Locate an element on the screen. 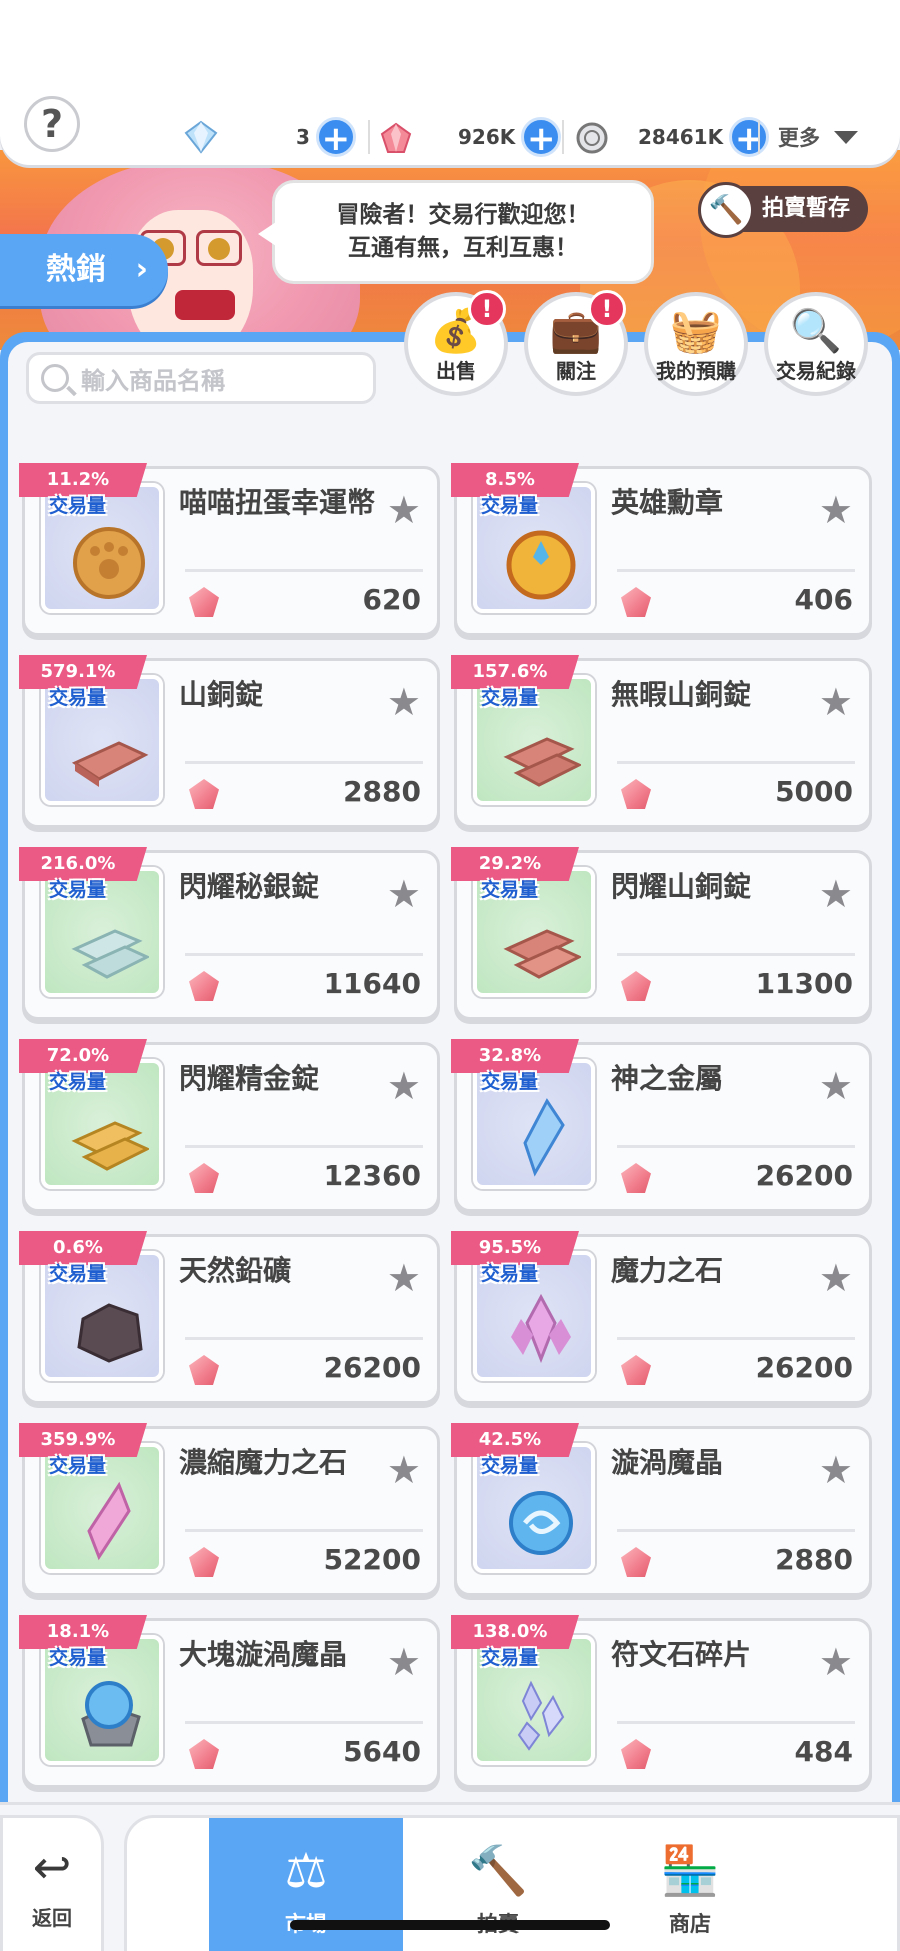 The height and width of the screenshot is (1951, 900). item-price: 2880 is located at coordinates (382, 791).